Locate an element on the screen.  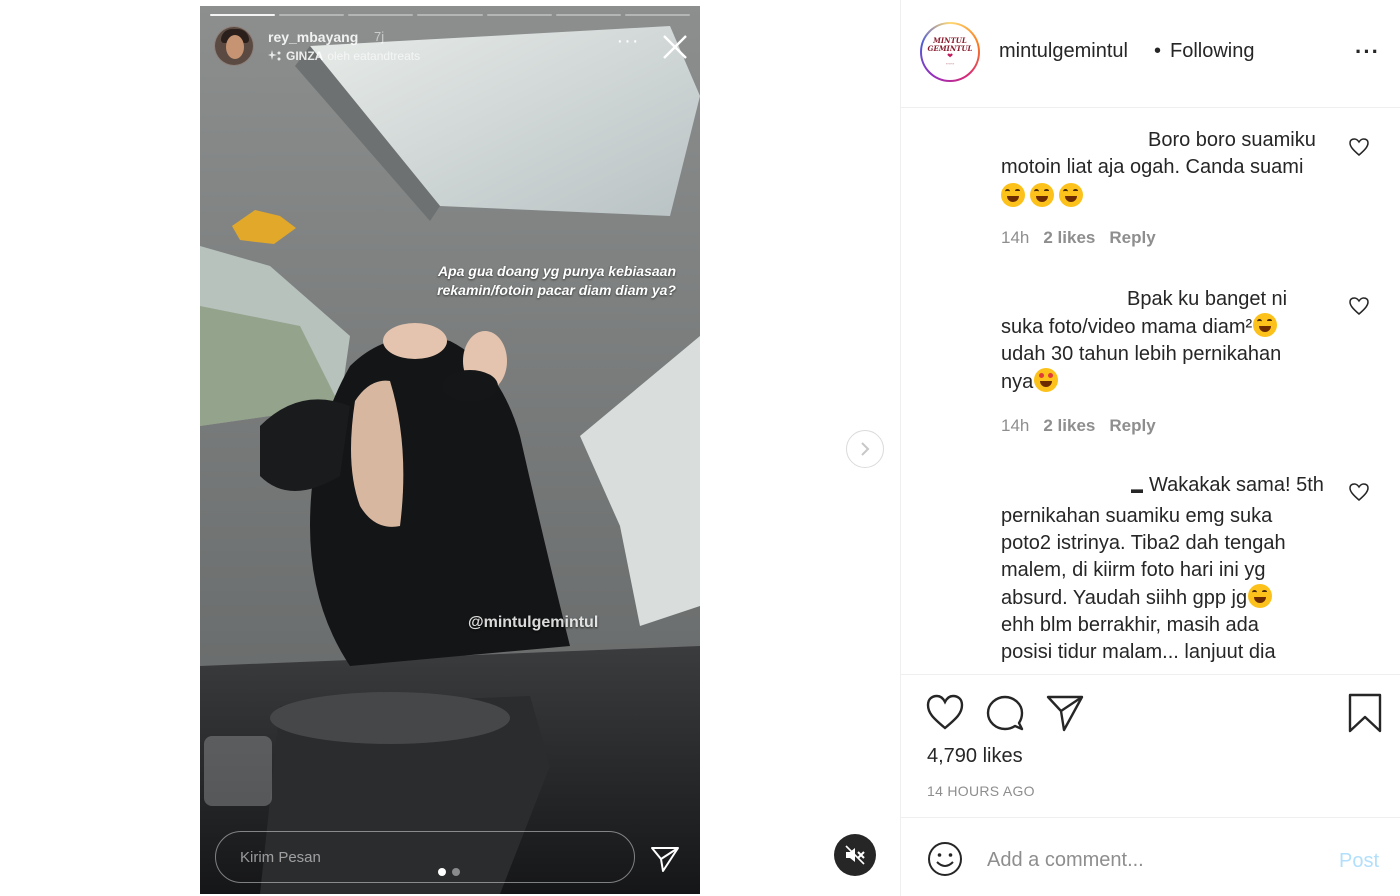
following-button: Following is located at coordinates (1212, 51).